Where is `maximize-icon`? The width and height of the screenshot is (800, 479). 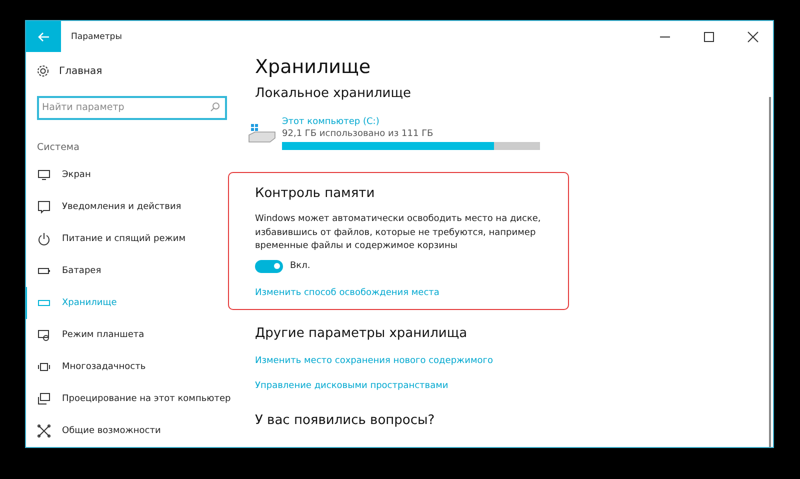
maximize-icon is located at coordinates (709, 36).